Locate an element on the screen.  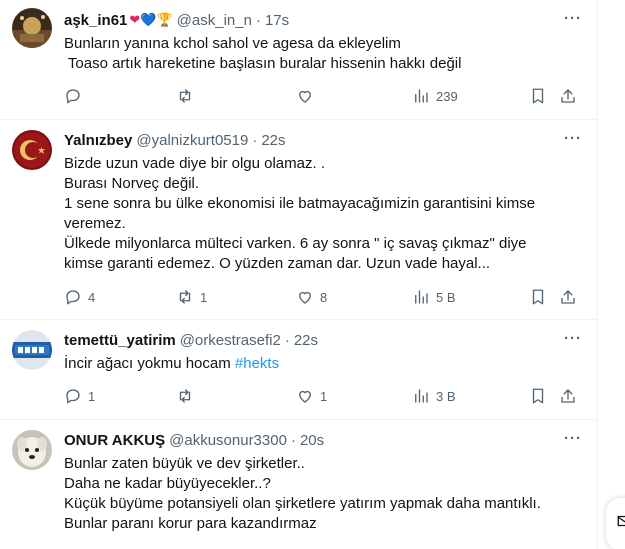
tweet-actions: 1 1 3 B is located at coordinates (324, 396).